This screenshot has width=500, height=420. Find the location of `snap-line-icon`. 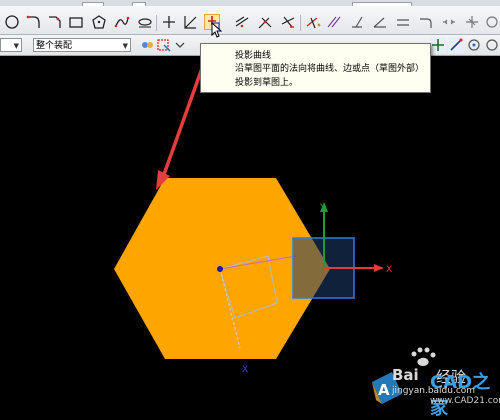

snap-line-icon is located at coordinates (456, 45).